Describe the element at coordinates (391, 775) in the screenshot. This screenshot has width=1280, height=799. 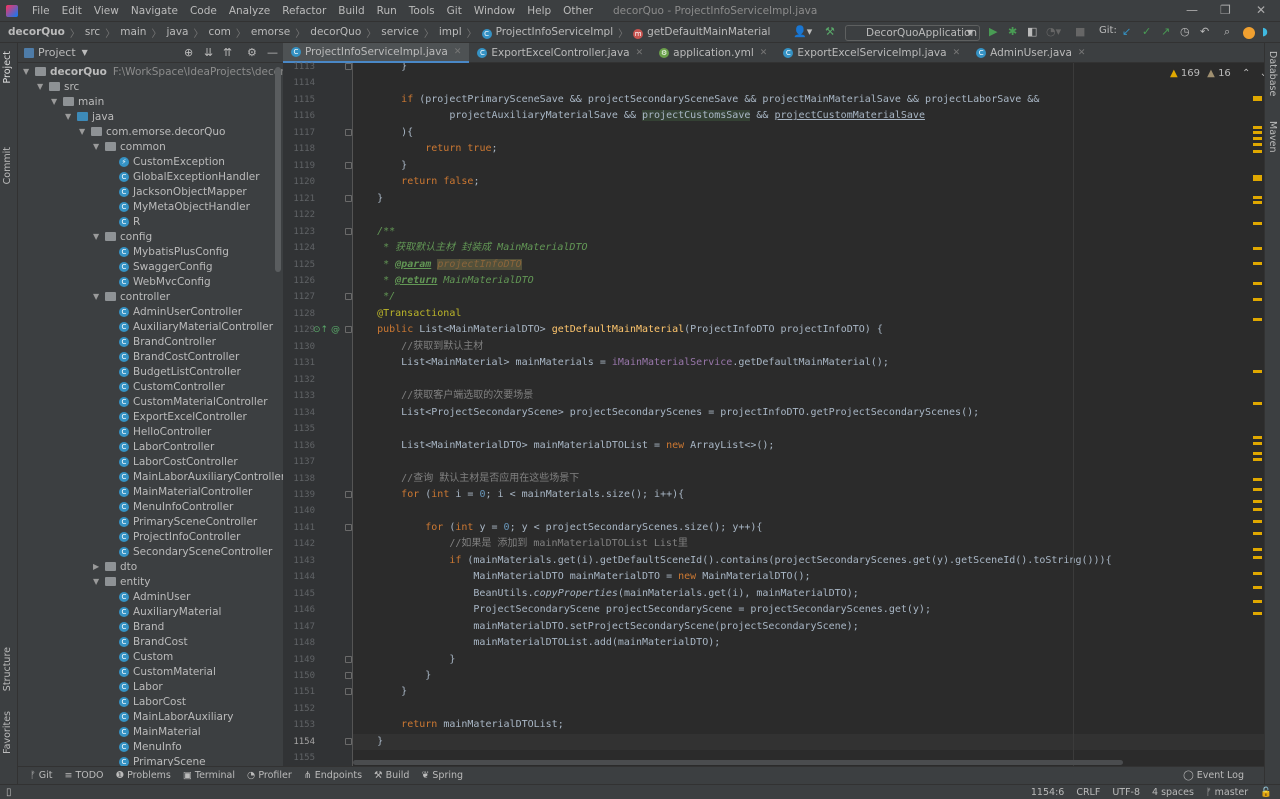
I see `tool-window-build: ⚒ Build` at that location.